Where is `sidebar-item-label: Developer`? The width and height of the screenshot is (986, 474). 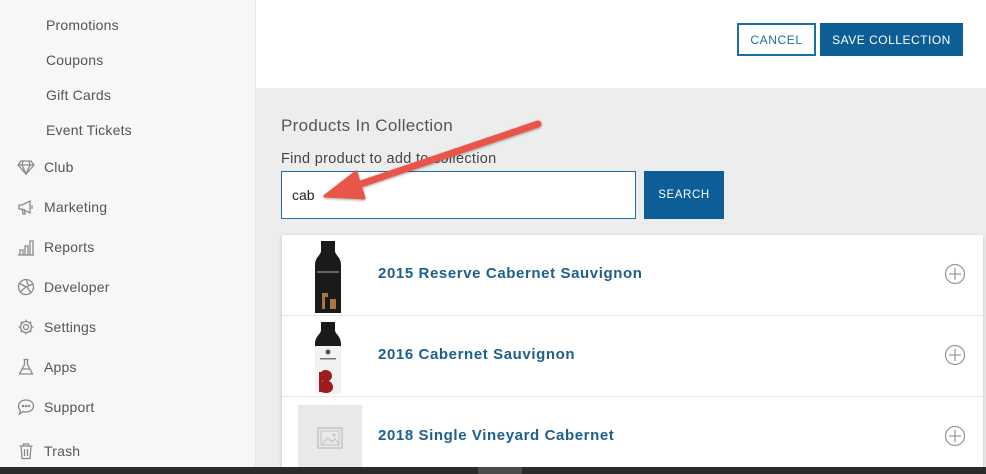 sidebar-item-label: Developer is located at coordinates (77, 287).